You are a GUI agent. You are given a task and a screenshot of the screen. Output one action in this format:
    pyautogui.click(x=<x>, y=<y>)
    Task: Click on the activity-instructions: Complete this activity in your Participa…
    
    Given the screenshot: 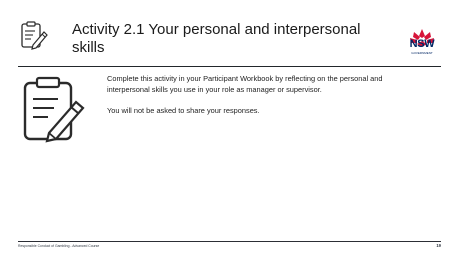 What is the action you would take?
    pyautogui.click(x=252, y=95)
    